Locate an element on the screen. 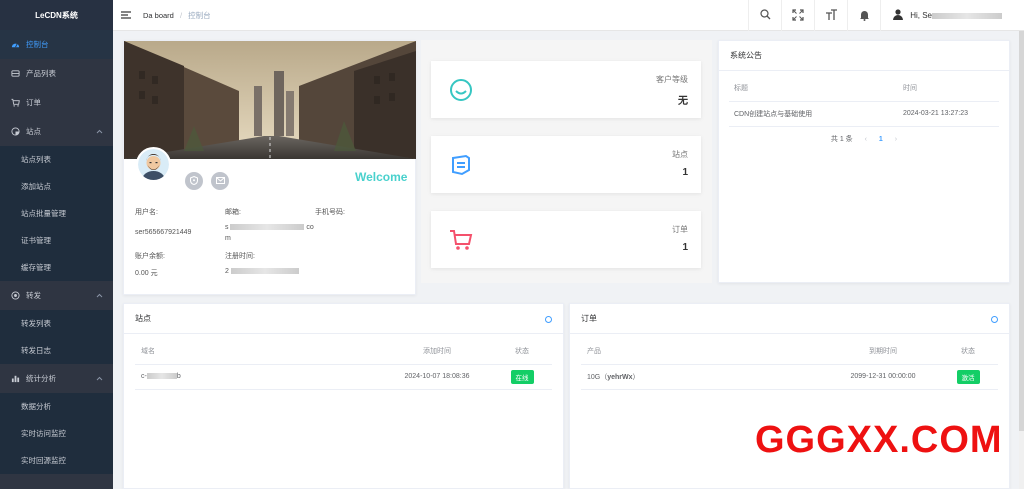 This screenshot has height=489, width=1024. bell-icon is located at coordinates (864, 16).